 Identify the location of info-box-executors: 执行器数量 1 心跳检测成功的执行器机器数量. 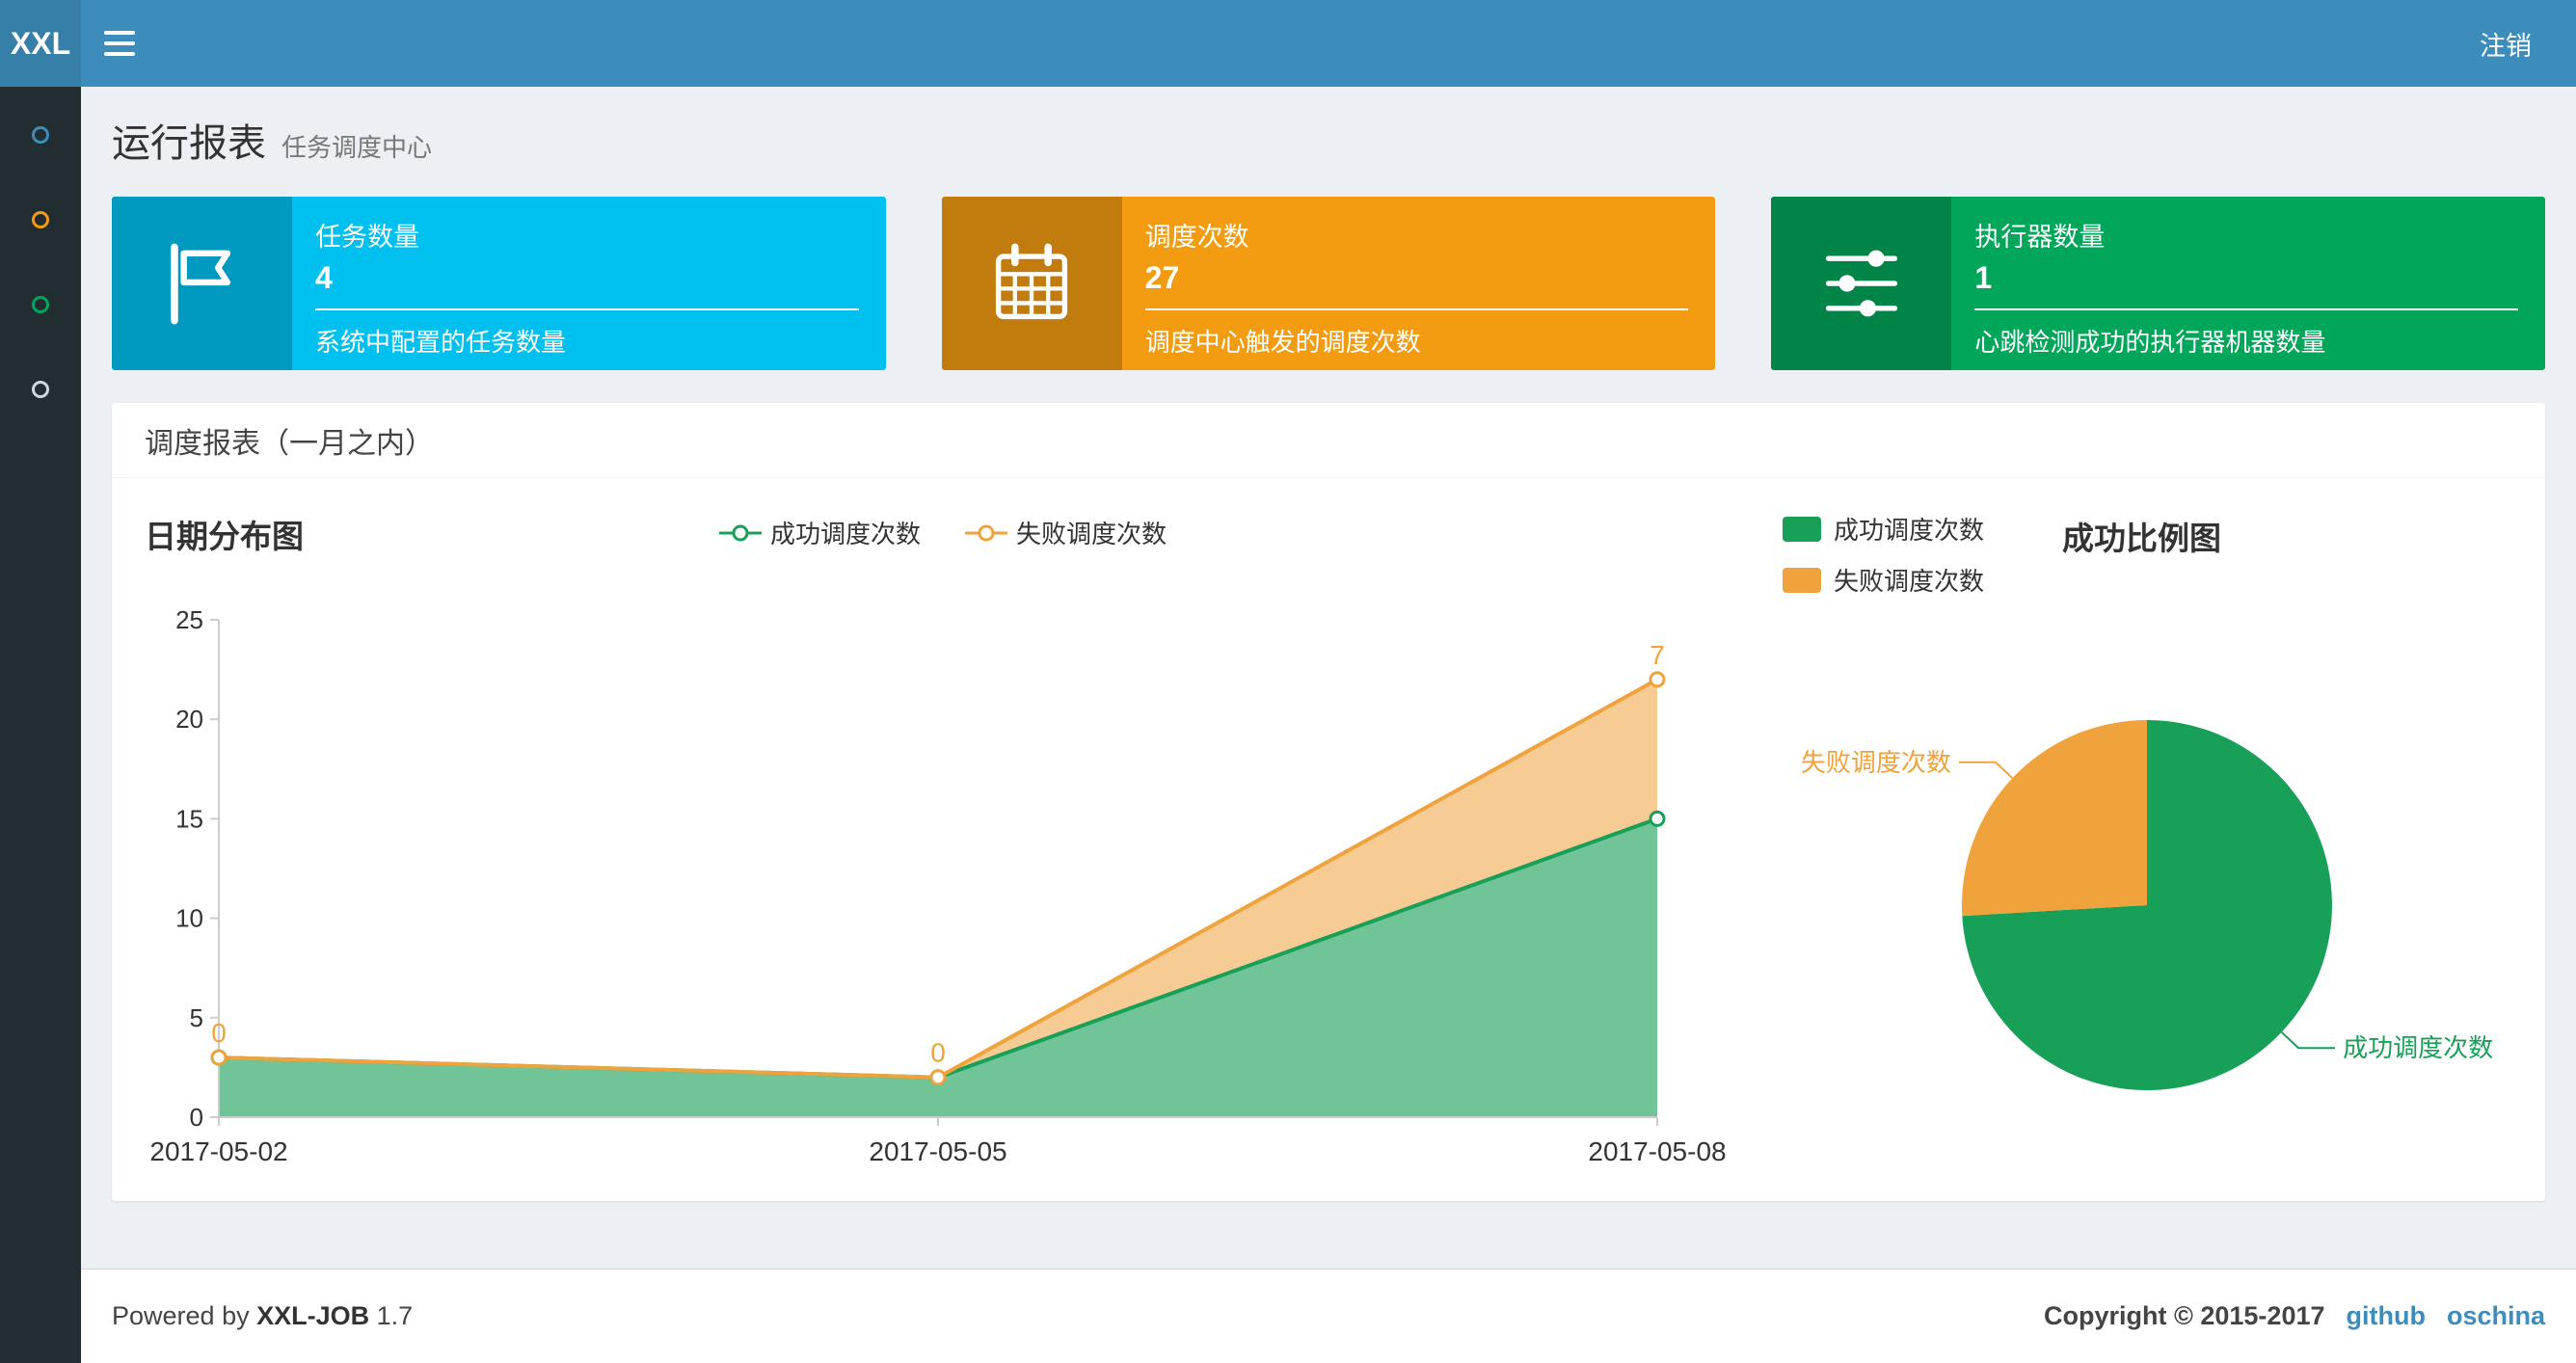
(2158, 283).